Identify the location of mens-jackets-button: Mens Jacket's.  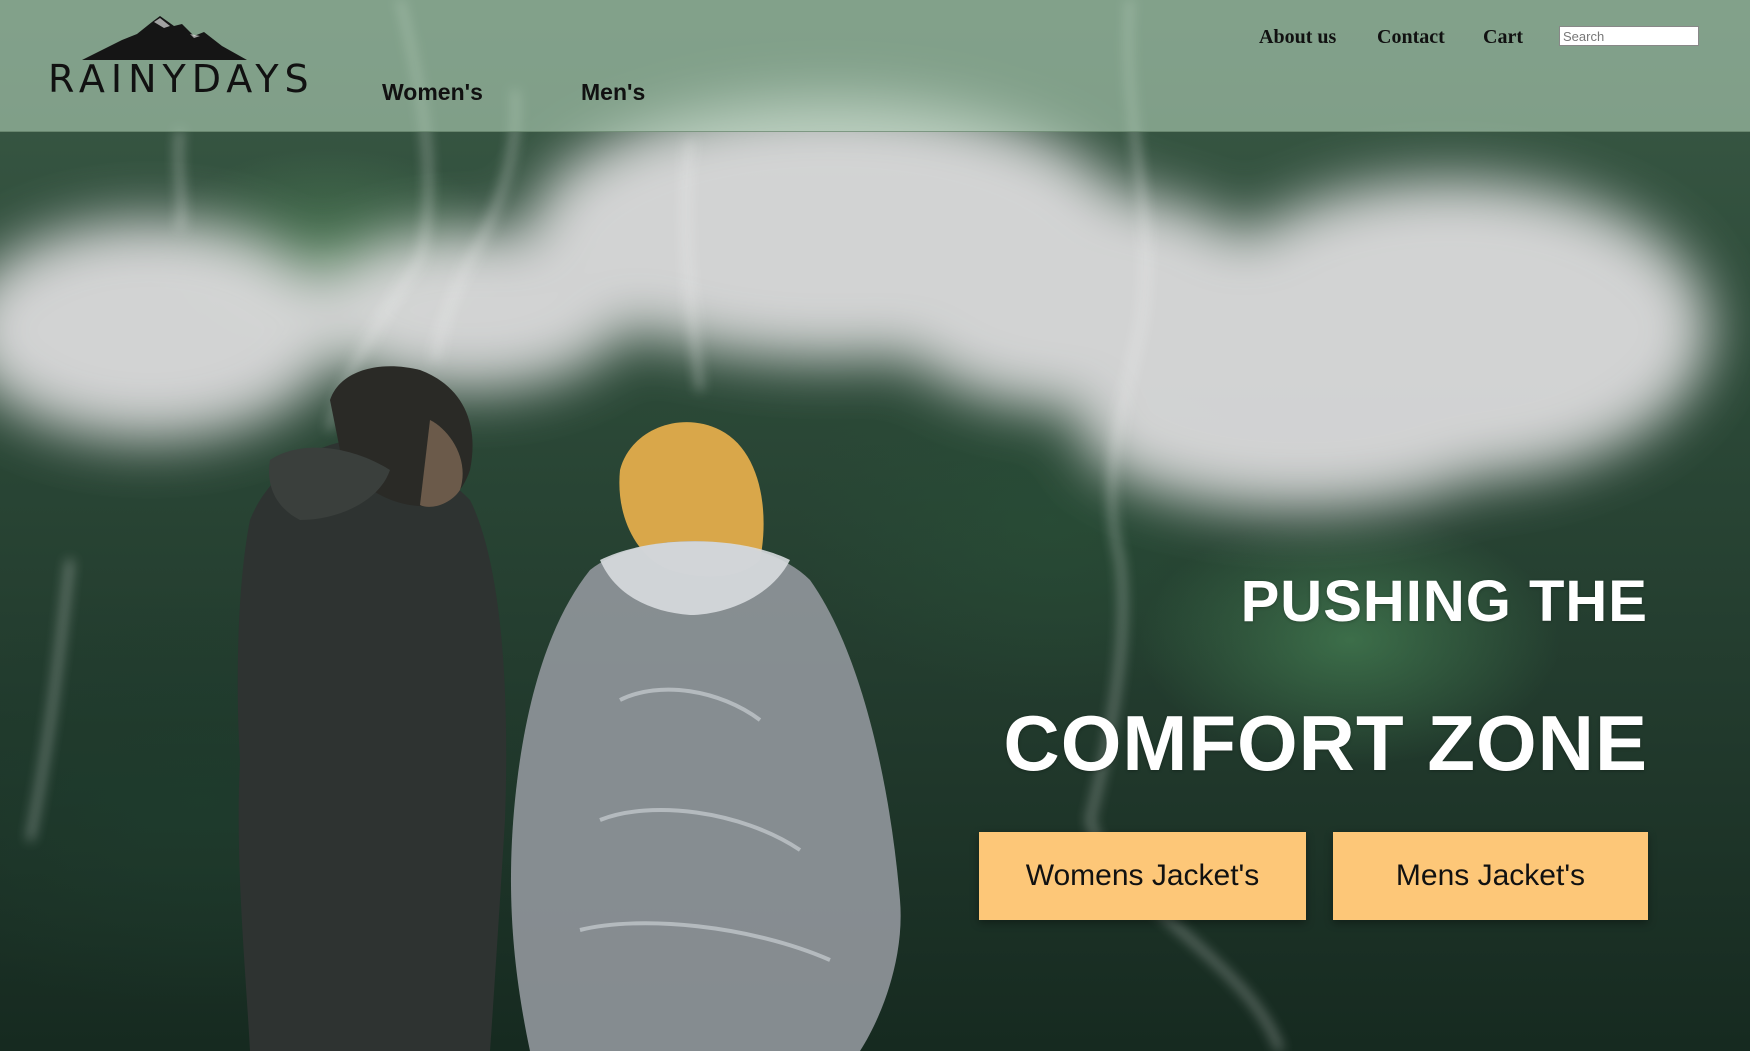
(1490, 876).